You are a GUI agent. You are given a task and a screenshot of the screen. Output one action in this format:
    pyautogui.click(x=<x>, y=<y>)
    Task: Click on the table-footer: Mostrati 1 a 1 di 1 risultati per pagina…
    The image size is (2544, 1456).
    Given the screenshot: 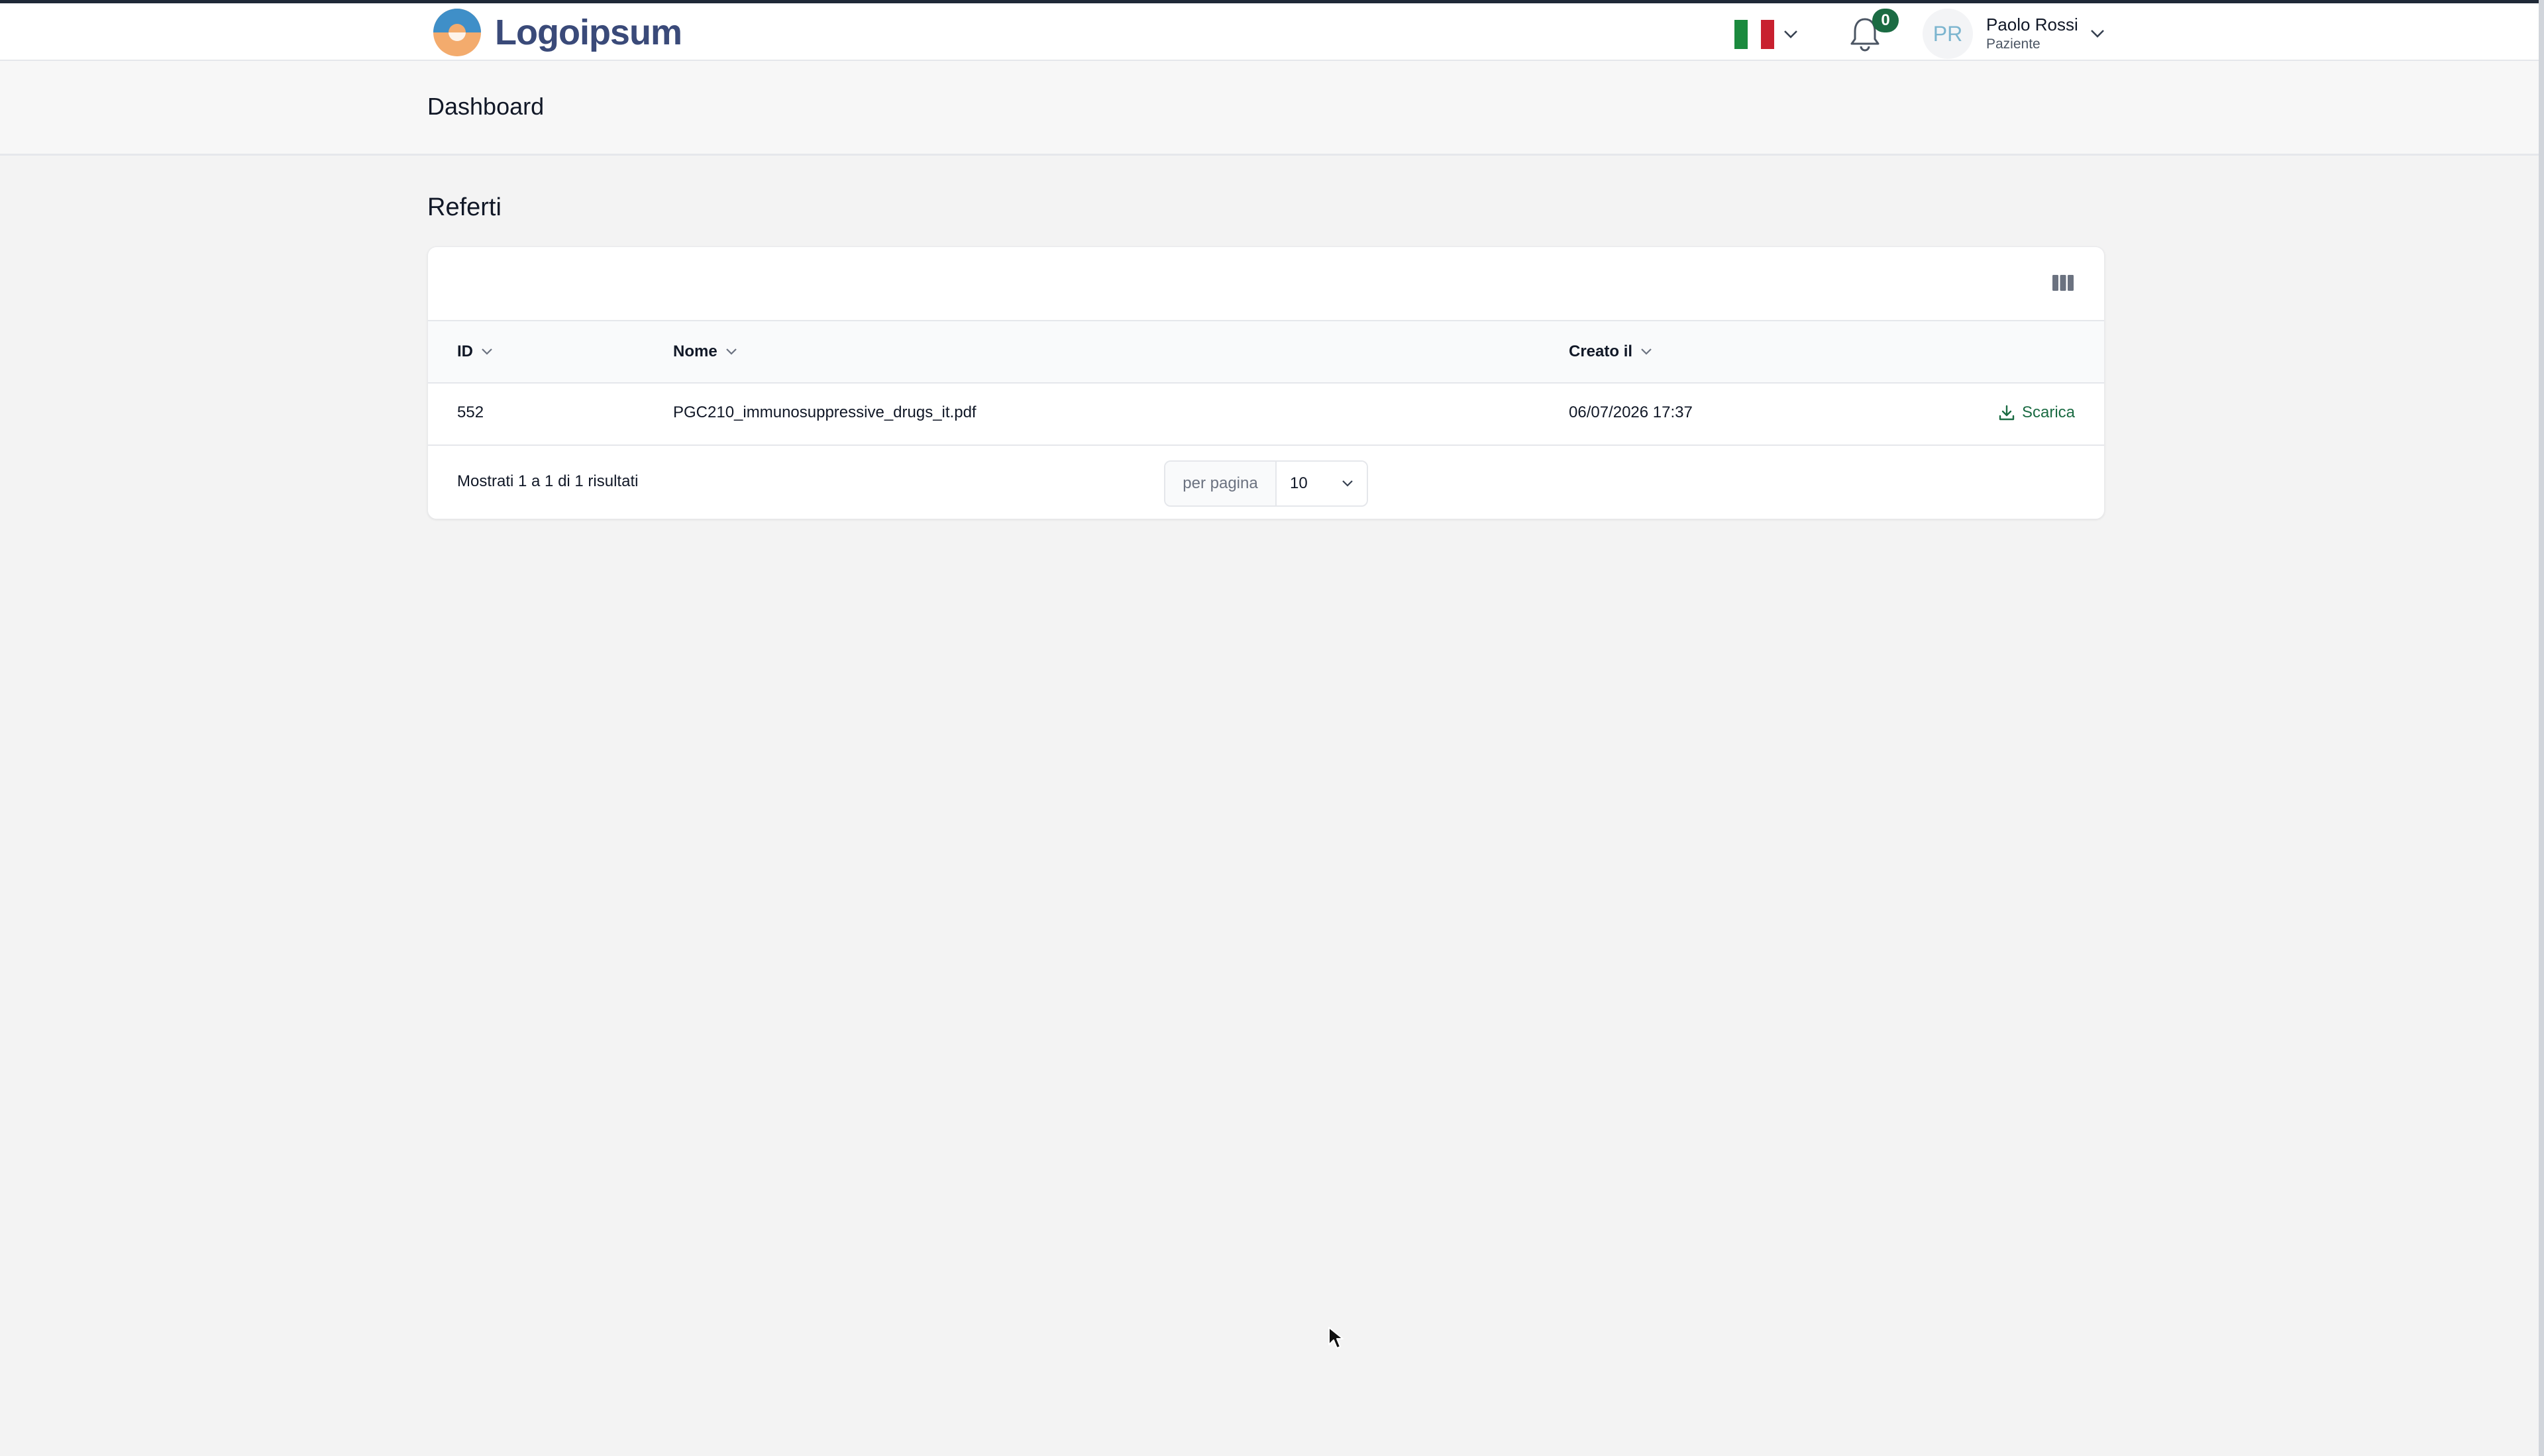 What is the action you would take?
    pyautogui.click(x=1266, y=481)
    